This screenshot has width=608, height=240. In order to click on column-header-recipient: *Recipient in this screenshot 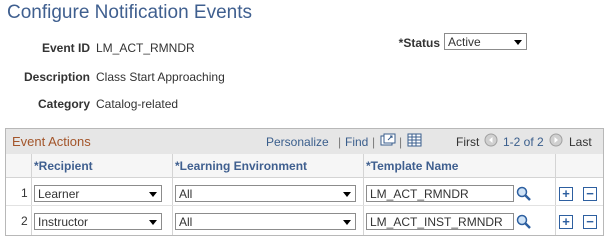, I will do `click(63, 166)`.